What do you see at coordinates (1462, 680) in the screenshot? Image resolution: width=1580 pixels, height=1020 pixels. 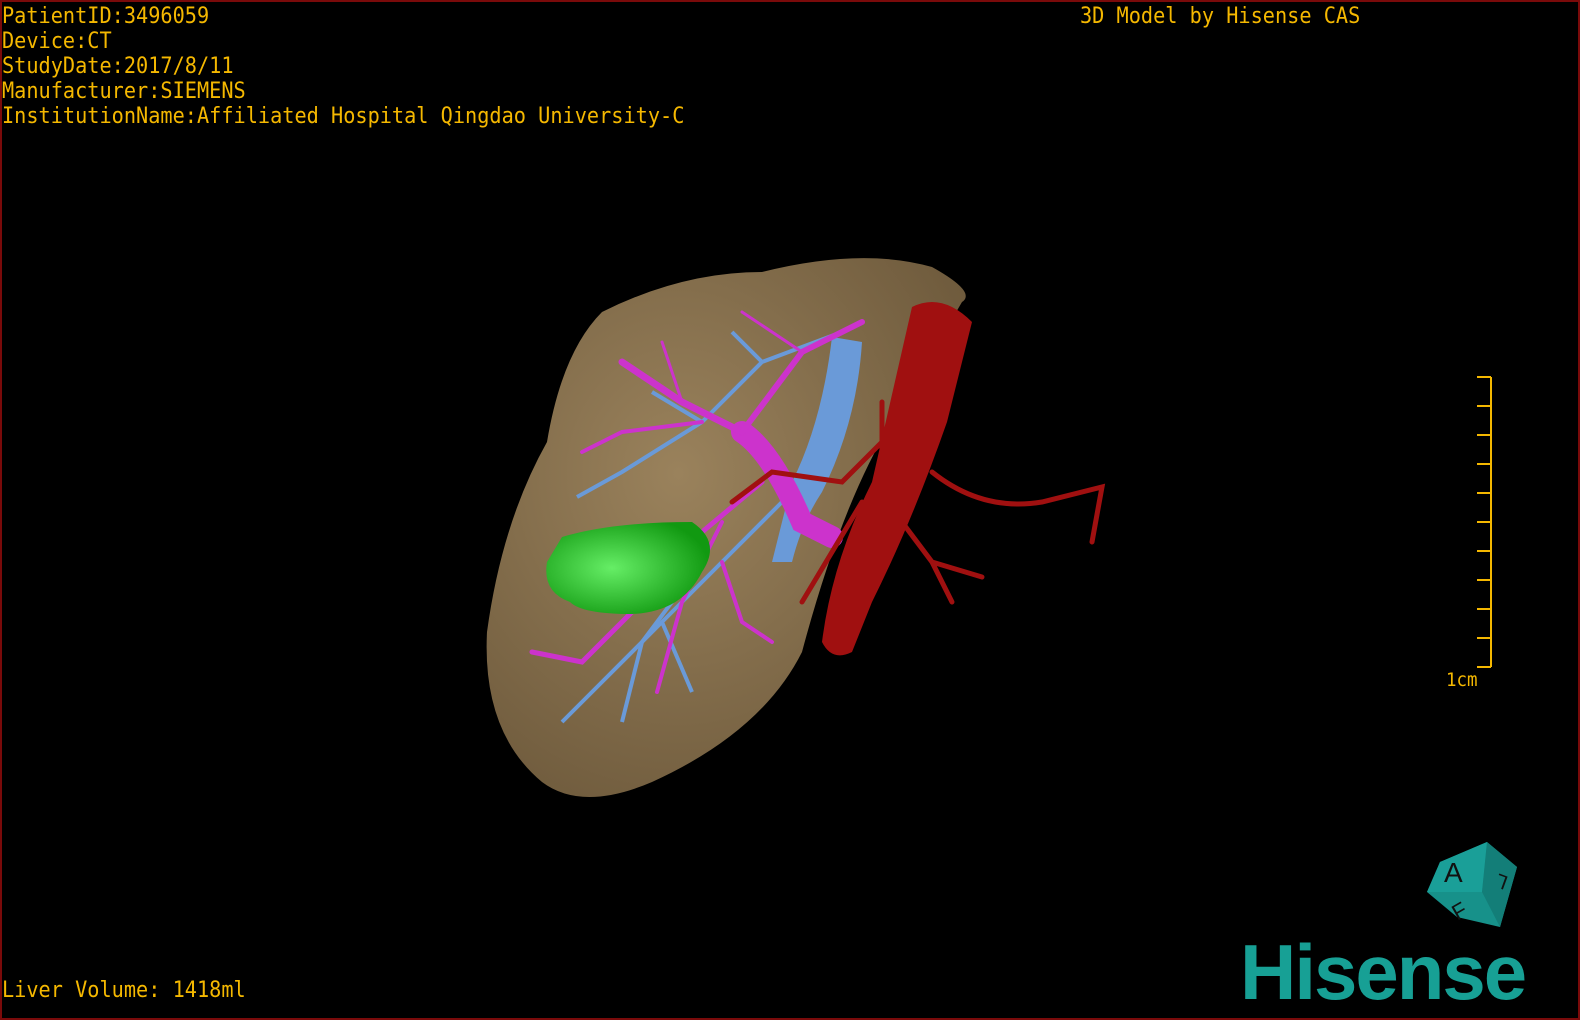 I see `scale-bar-label: 1cm` at bounding box center [1462, 680].